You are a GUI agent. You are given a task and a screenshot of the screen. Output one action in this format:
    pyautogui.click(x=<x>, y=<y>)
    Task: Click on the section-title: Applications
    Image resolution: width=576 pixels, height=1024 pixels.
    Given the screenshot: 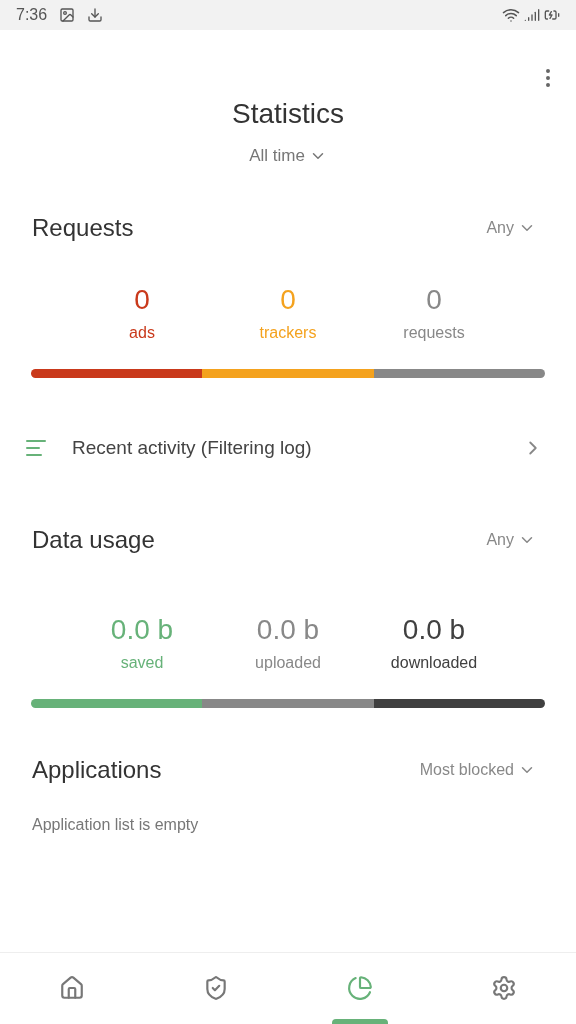 What is the action you would take?
    pyautogui.click(x=97, y=770)
    